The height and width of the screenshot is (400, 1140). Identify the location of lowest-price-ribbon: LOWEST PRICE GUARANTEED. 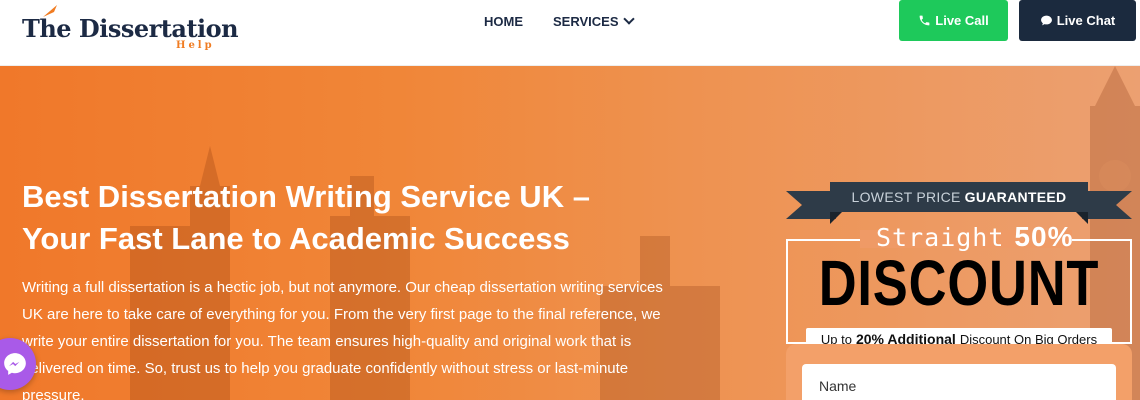
(959, 197).